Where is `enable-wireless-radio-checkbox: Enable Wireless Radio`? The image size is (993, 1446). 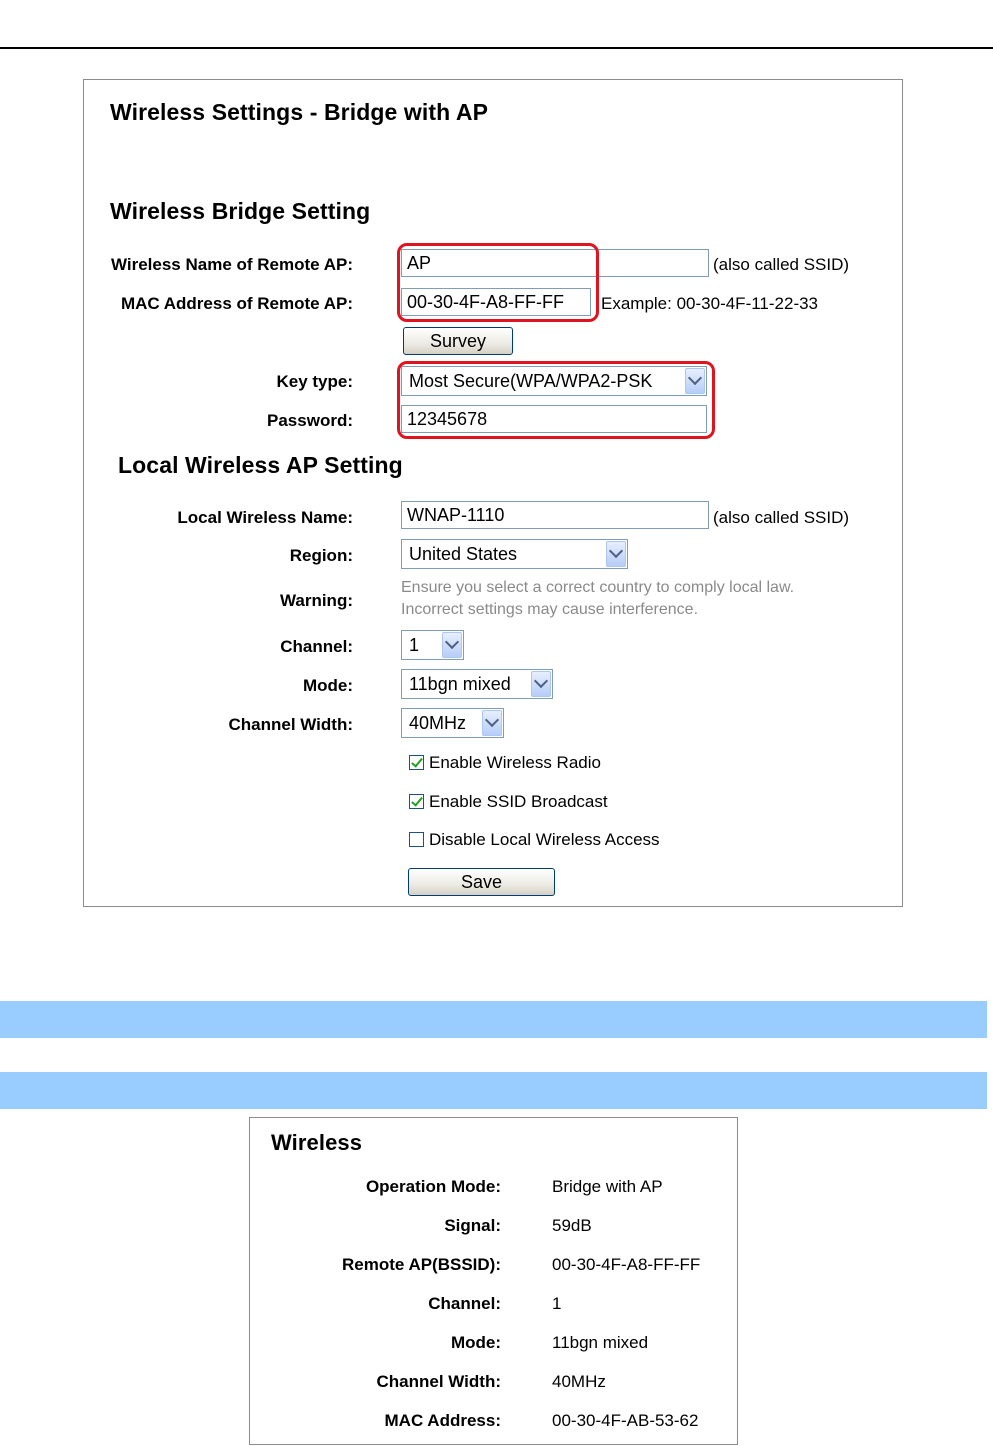 enable-wireless-radio-checkbox: Enable Wireless Radio is located at coordinates (505, 763).